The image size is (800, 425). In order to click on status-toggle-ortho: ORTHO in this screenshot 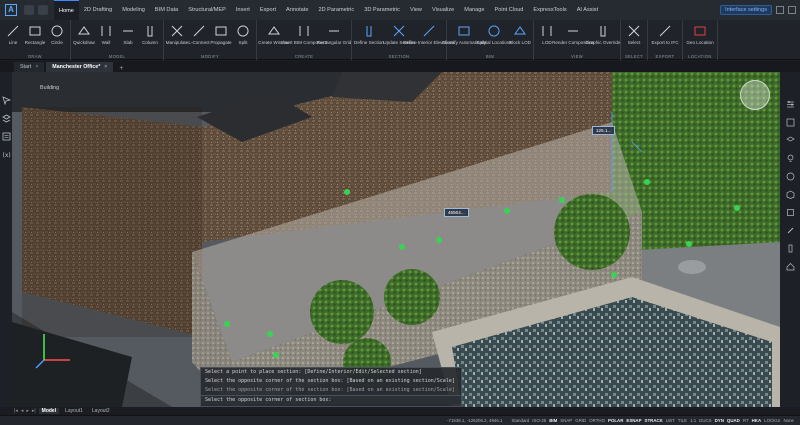, I will do `click(597, 420)`.